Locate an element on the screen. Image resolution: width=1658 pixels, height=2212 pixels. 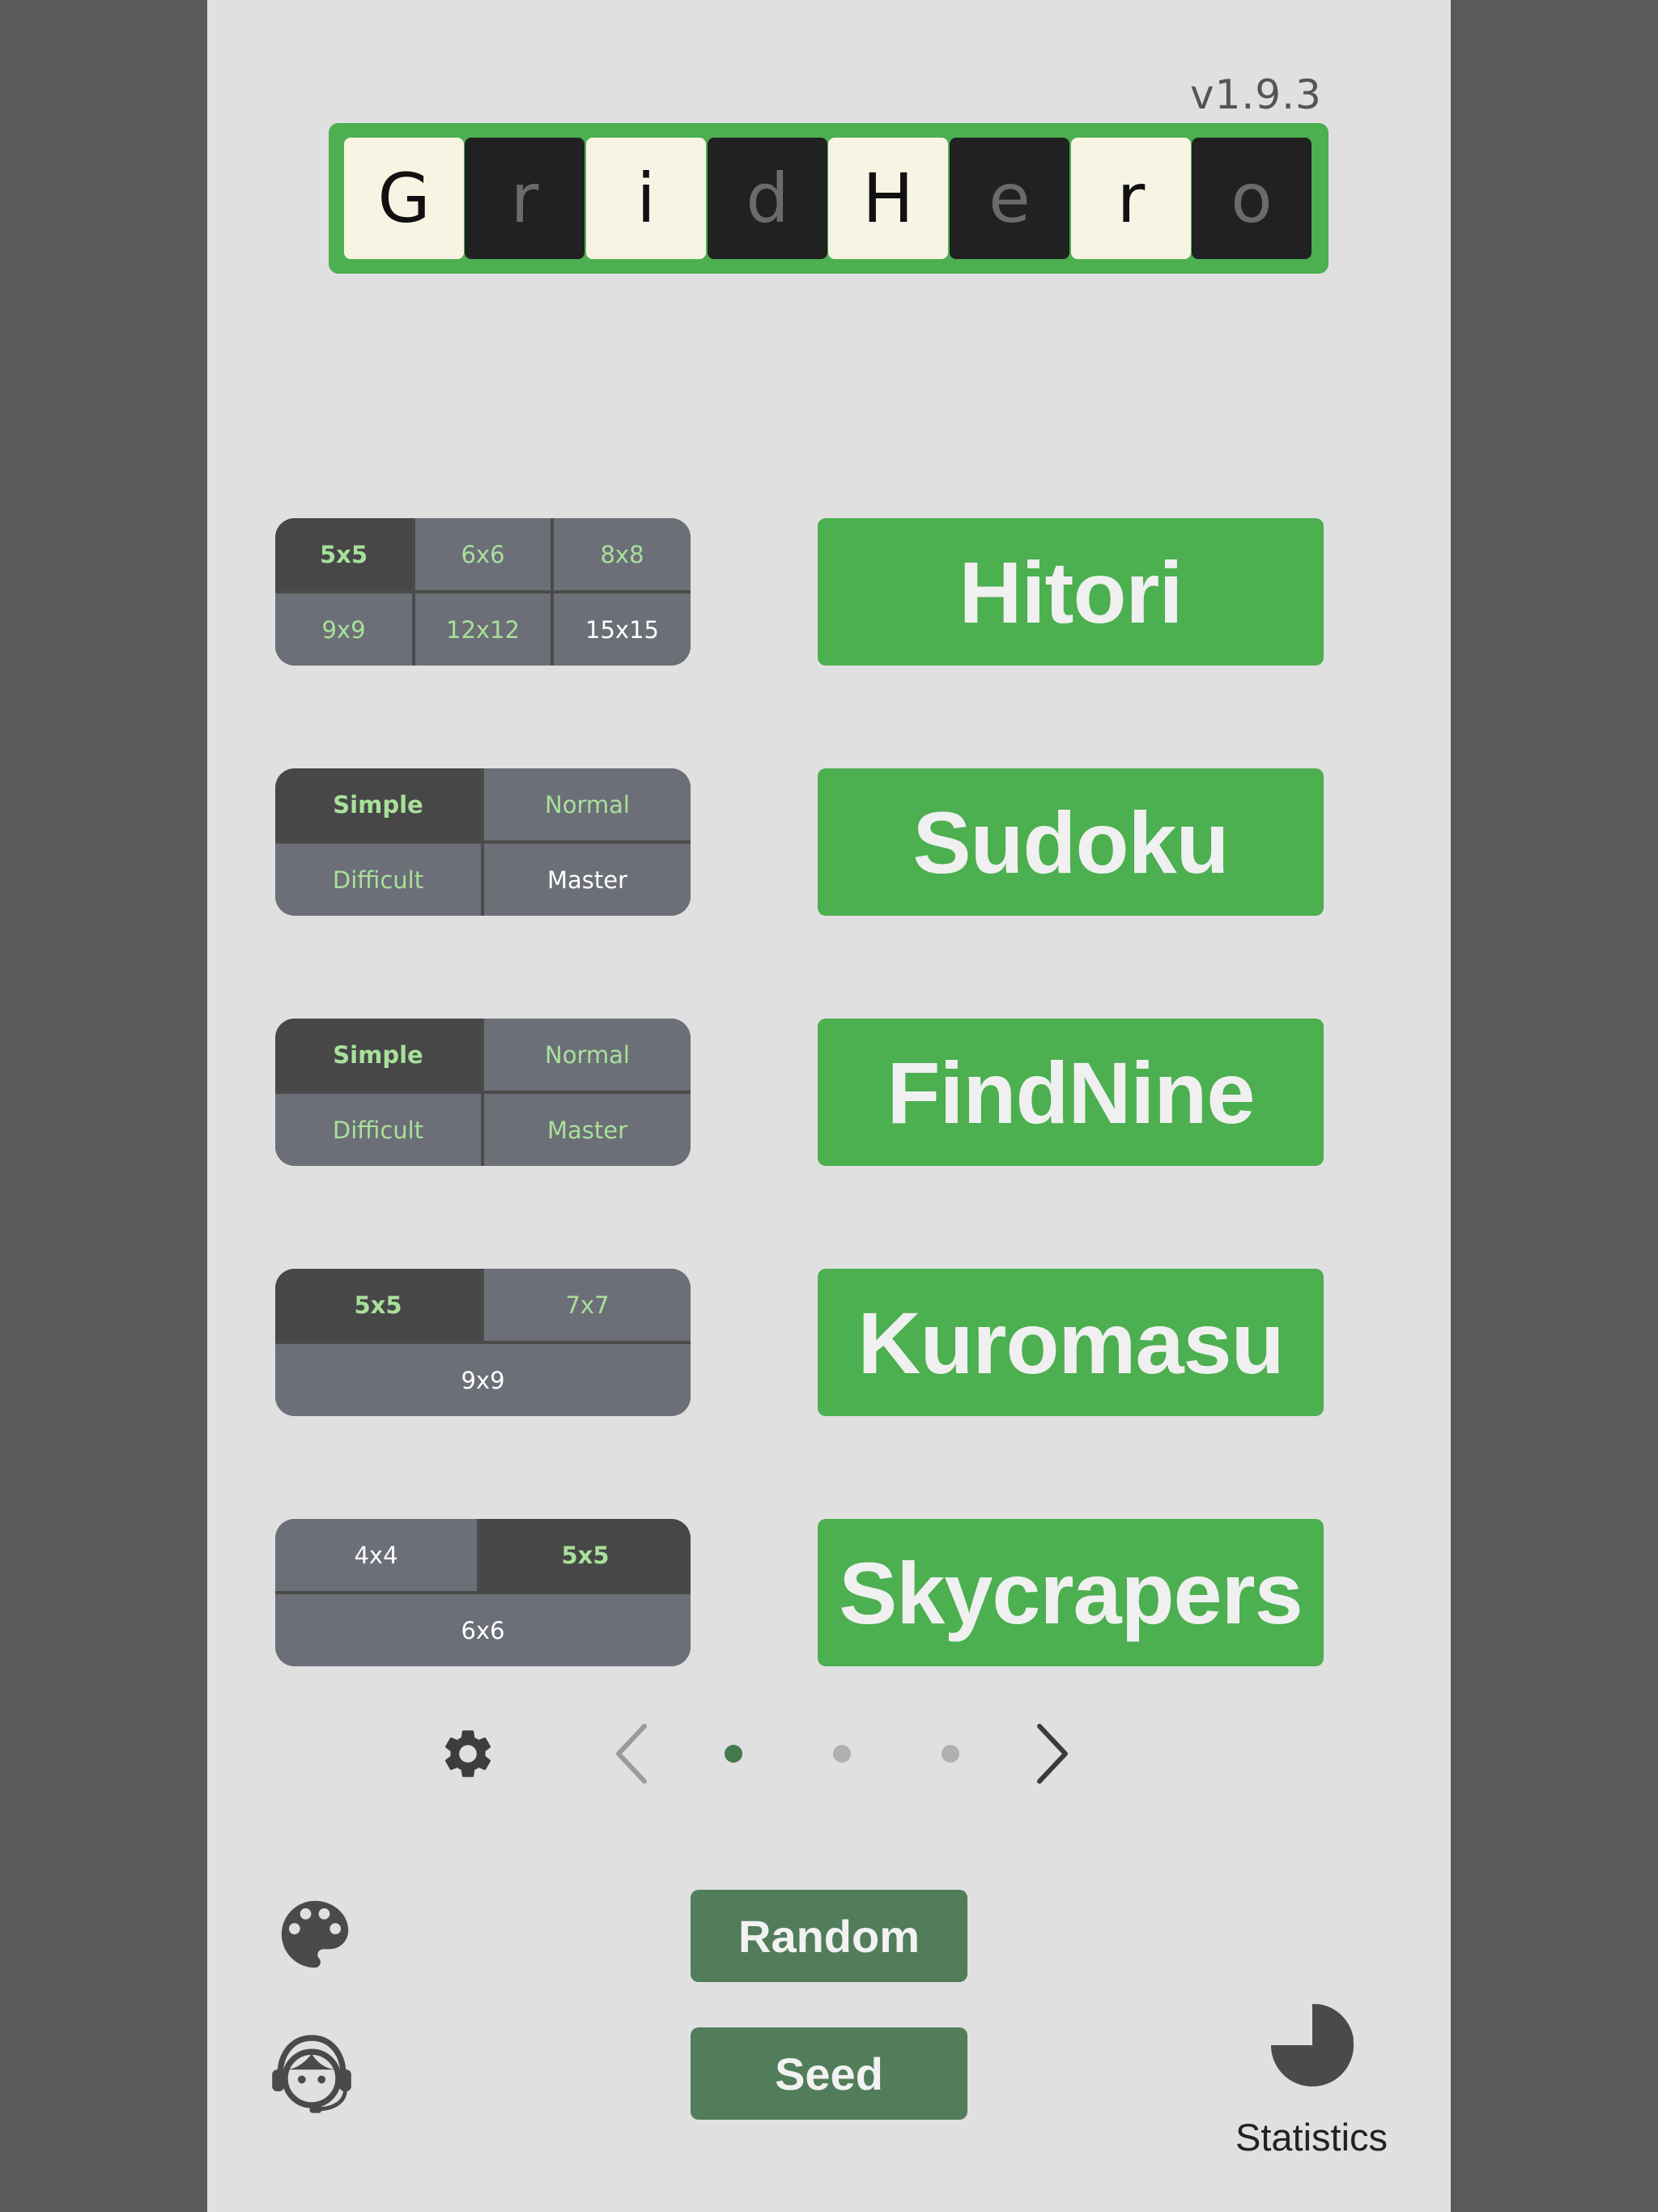
hitori-option-8x8: 8x8 is located at coordinates (622, 554).